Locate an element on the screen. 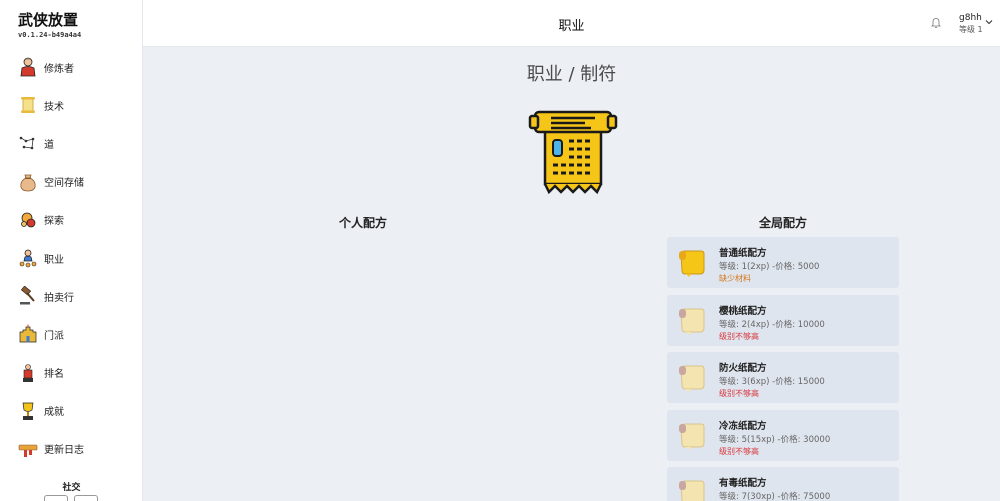 Image resolution: width=1000 pixels, height=501 pixels. sidebar-item-dao: 道 is located at coordinates (71, 143).